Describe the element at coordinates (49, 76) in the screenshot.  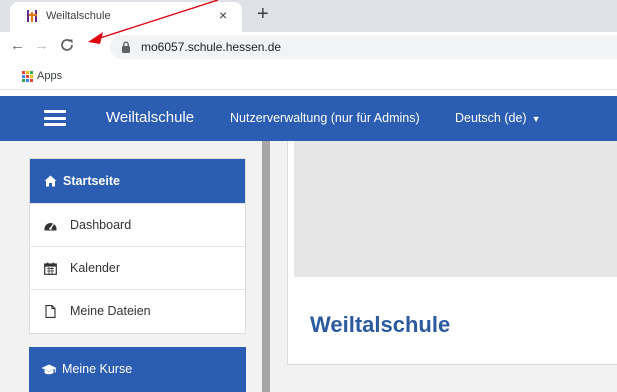
I see `apps-bookmark: Apps` at that location.